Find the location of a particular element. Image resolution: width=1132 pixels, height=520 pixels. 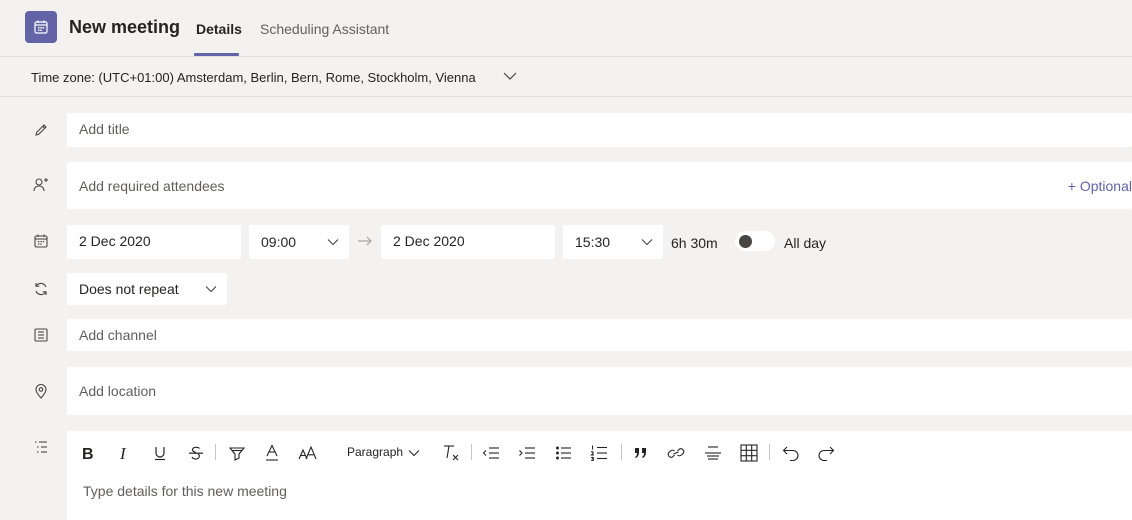

font-size-icon is located at coordinates (308, 453).